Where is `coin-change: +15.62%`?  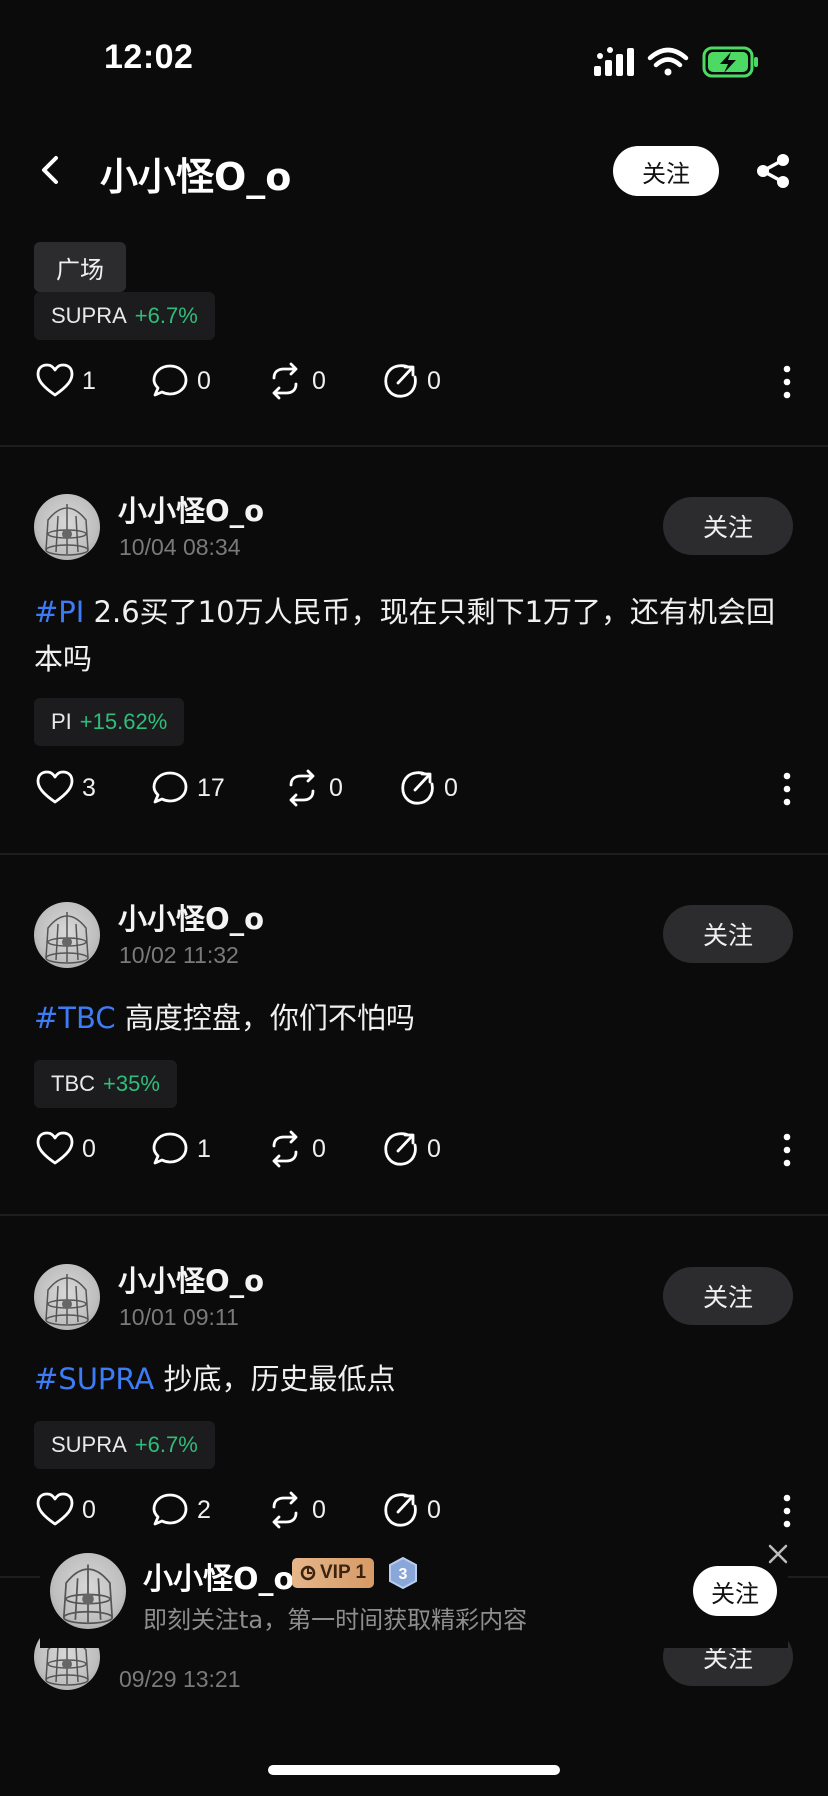 coin-change: +15.62% is located at coordinates (123, 721).